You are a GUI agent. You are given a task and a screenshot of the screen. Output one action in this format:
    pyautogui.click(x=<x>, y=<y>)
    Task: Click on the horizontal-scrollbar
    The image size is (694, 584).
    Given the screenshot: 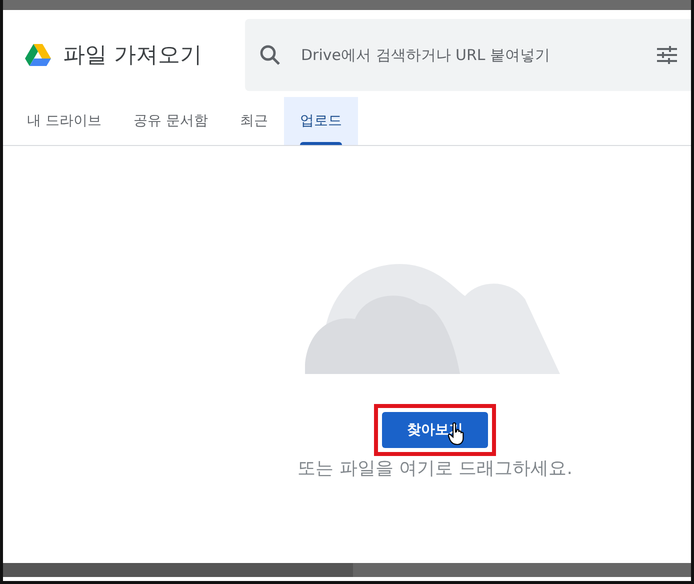 What is the action you would take?
    pyautogui.click(x=347, y=570)
    